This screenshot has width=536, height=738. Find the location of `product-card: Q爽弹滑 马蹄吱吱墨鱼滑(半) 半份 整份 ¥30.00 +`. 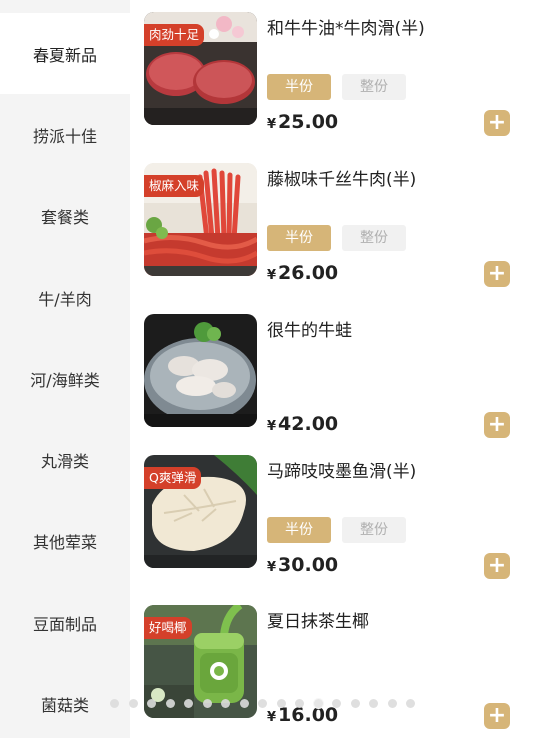

product-card: Q爽弹滑 马蹄吱吱墨鱼滑(半) 半份 整份 ¥30.00 + is located at coordinates (333, 513).